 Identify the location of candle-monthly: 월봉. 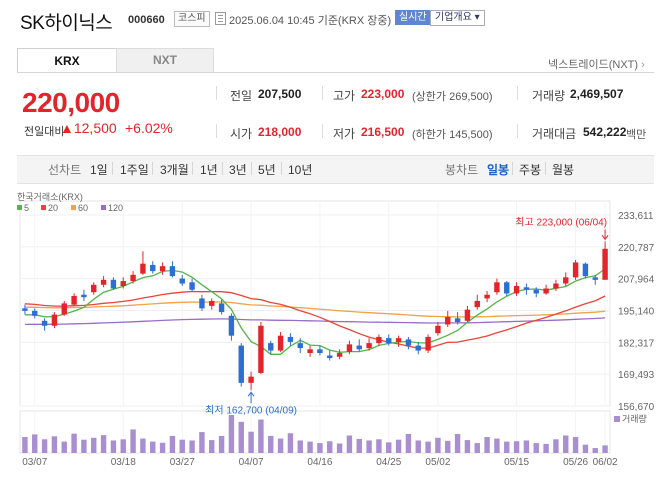
(563, 169).